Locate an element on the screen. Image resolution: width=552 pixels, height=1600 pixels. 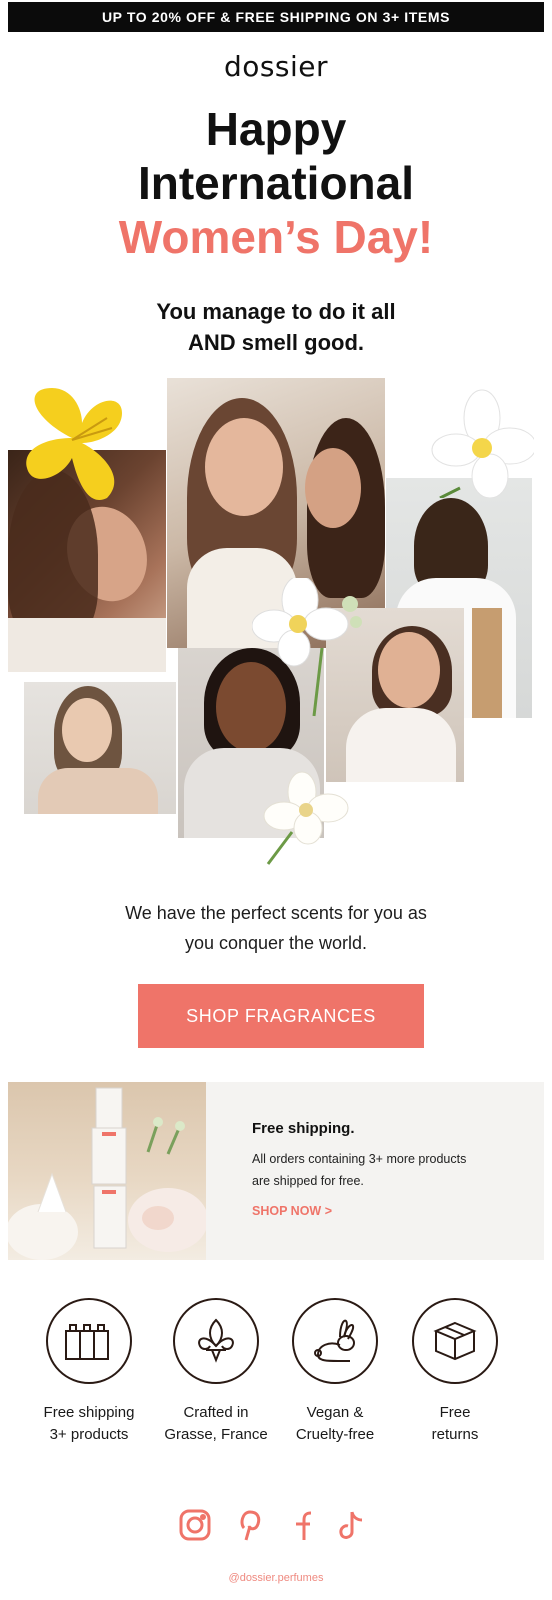
shop-now-link: SHOP NOW > is located at coordinates (292, 1211).